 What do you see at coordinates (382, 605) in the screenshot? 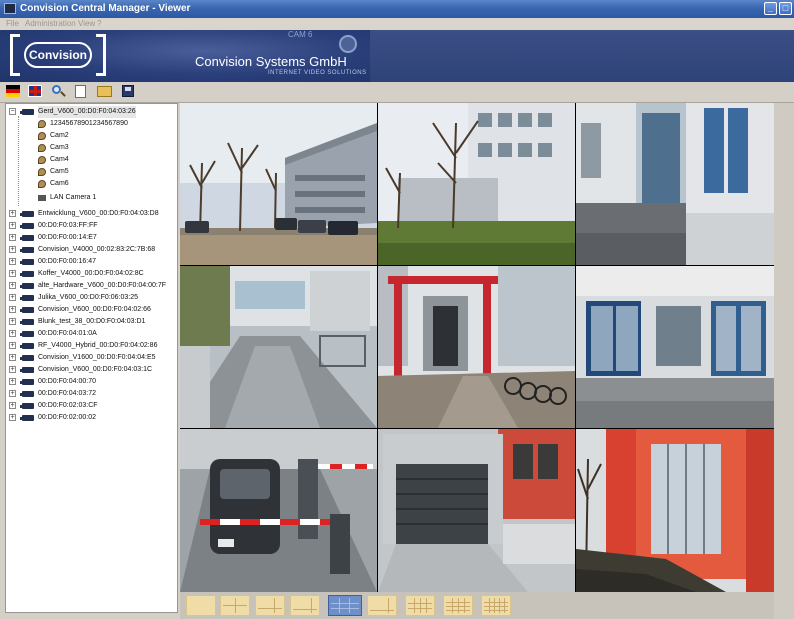
I see `layout-1-plus-7-button` at bounding box center [382, 605].